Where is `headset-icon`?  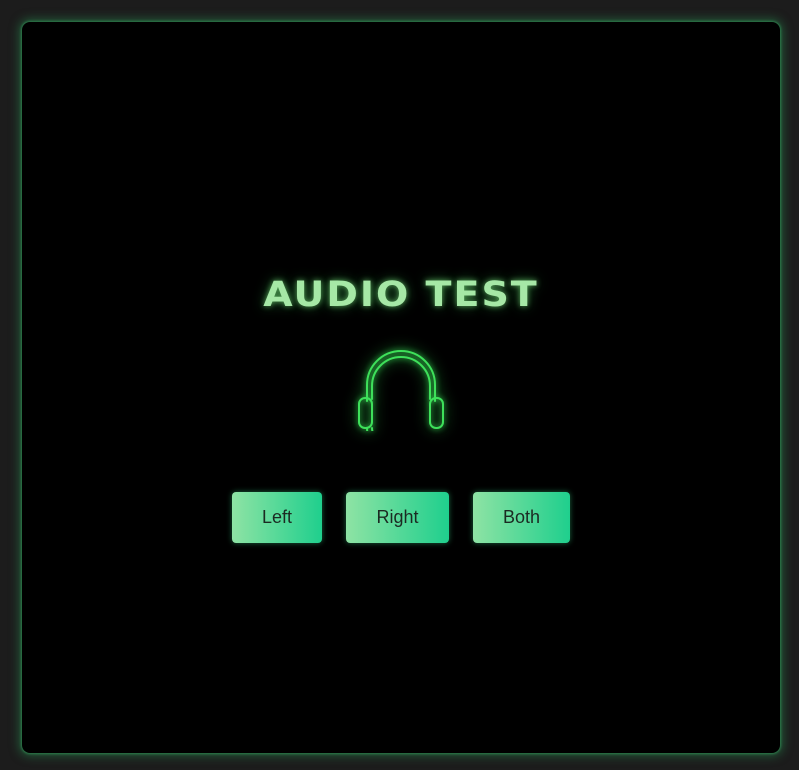 headset-icon is located at coordinates (401, 395).